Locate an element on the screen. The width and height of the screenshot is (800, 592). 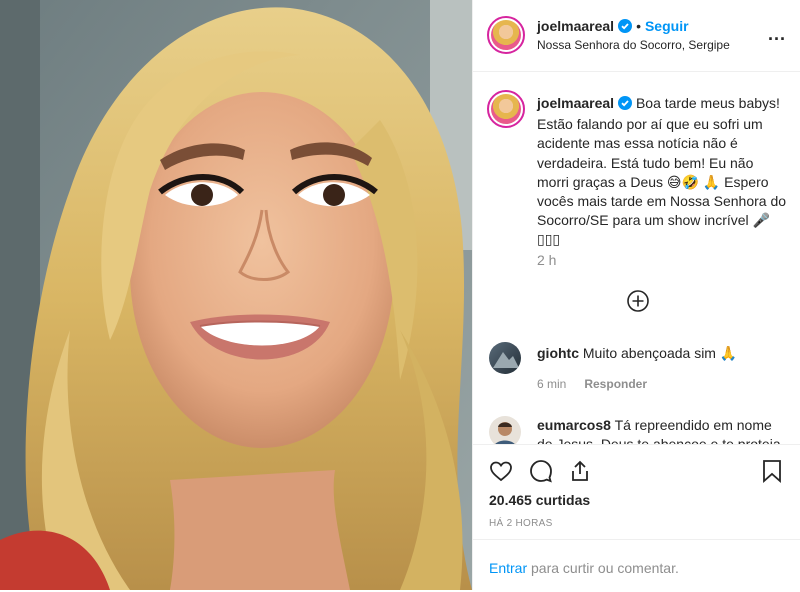
reply-button: Responder is located at coordinates (615, 384).